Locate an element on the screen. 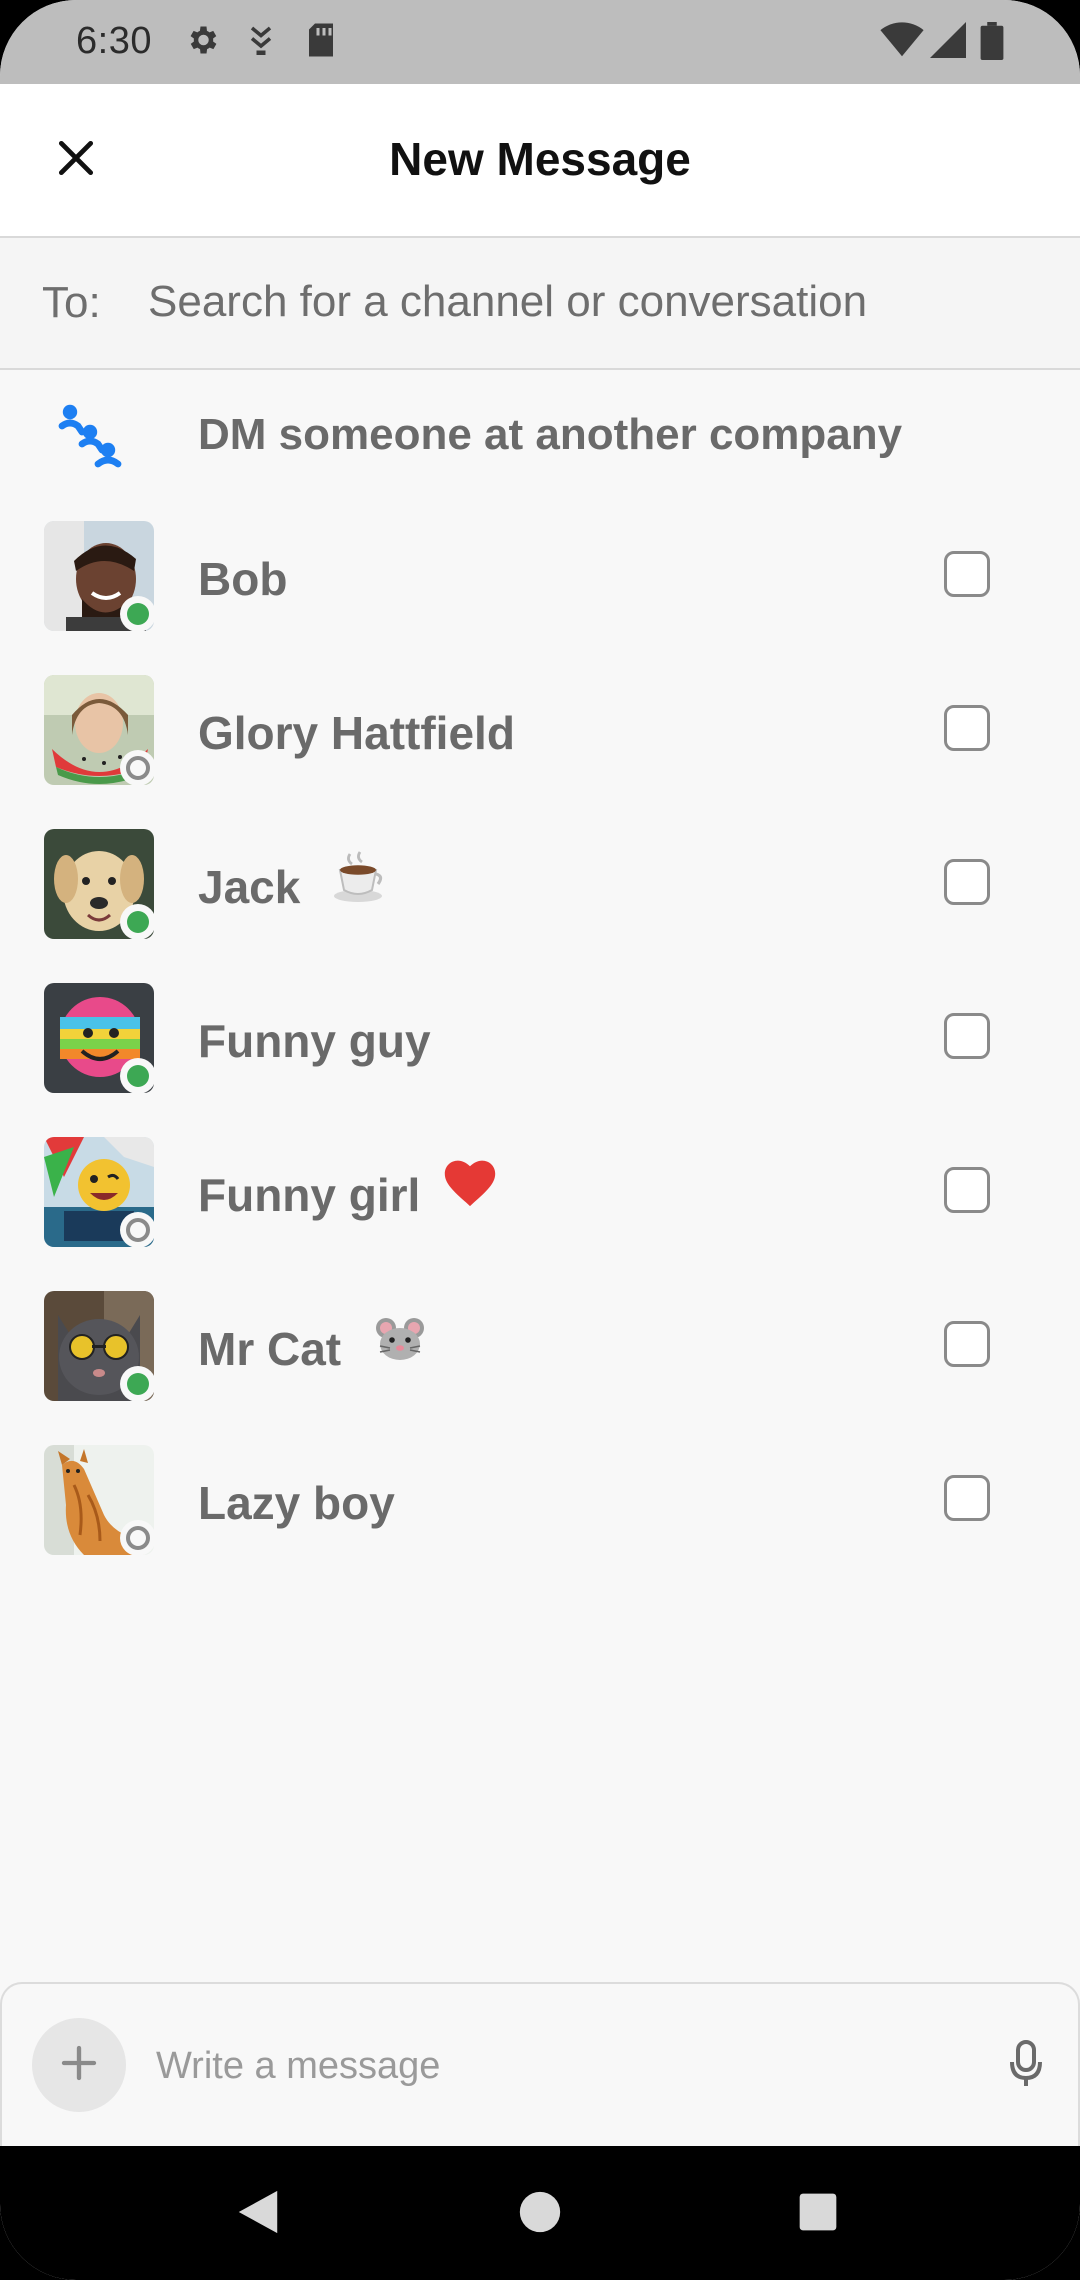 The image size is (1080, 2280). app-bar: New Message is located at coordinates (540, 161).